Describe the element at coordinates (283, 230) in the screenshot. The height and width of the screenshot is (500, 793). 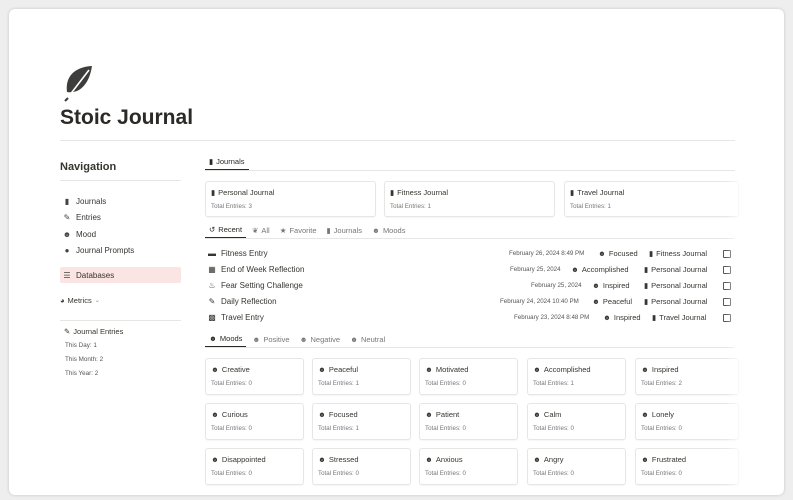
I see `star-icon: ★` at that location.